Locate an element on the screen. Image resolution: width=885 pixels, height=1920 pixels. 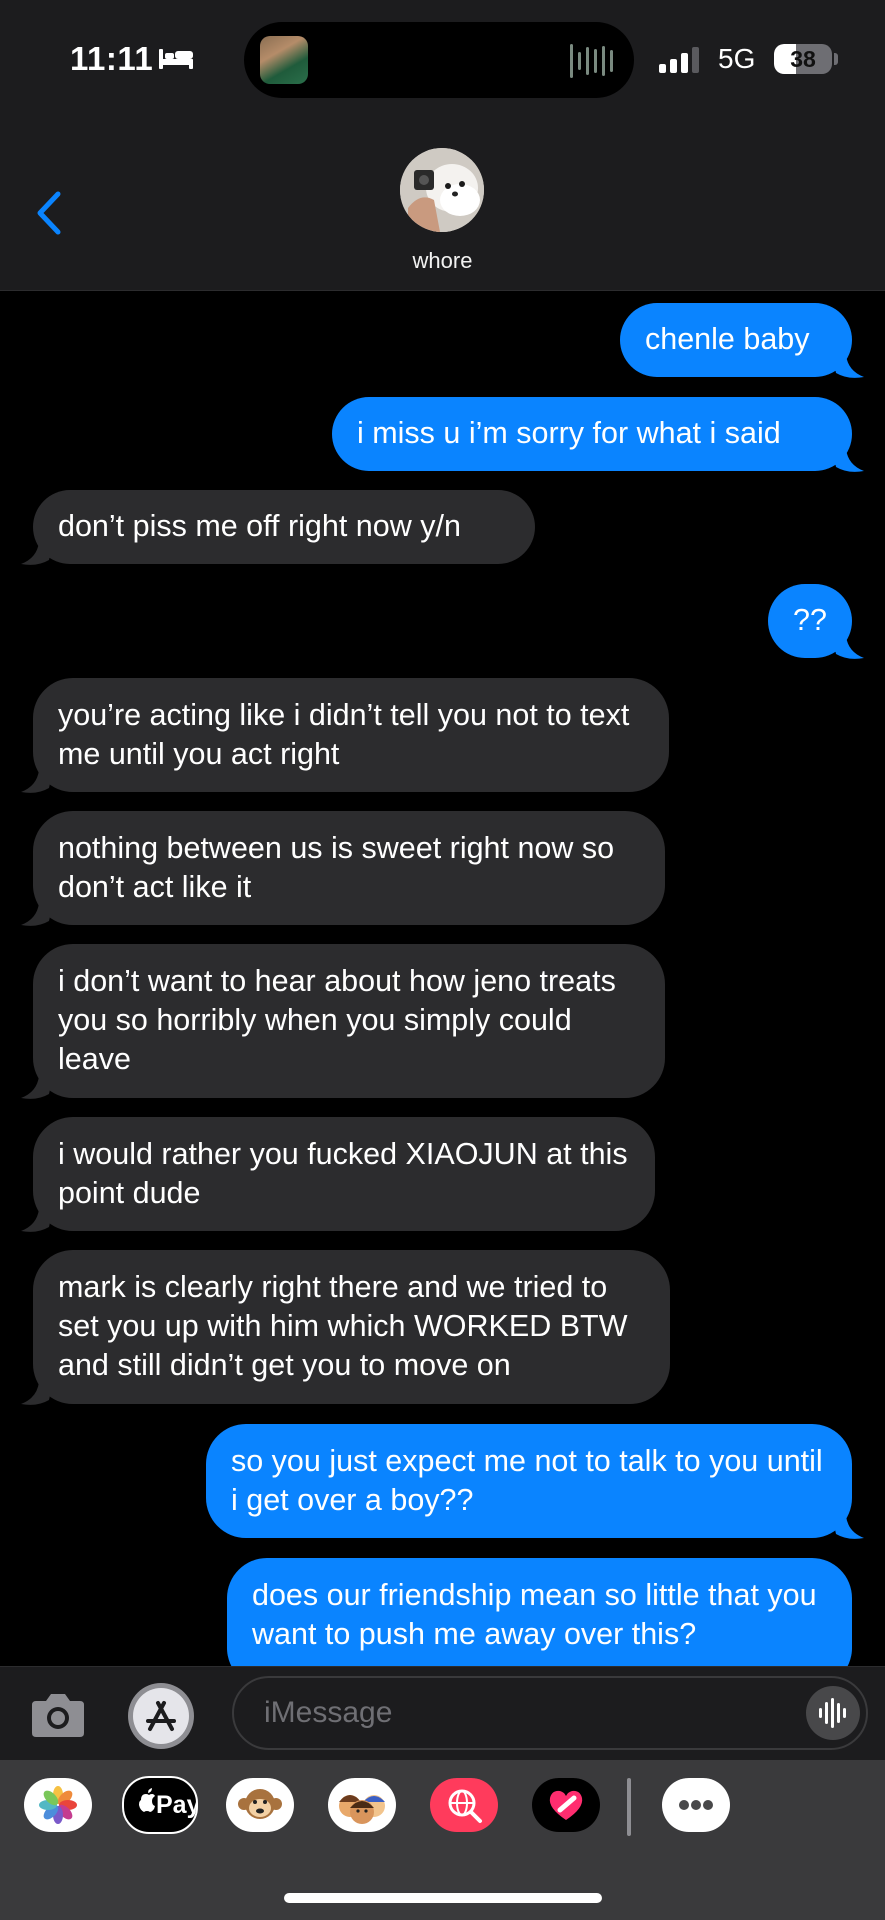
message-text: chenle baby is located at coordinates (727, 339).